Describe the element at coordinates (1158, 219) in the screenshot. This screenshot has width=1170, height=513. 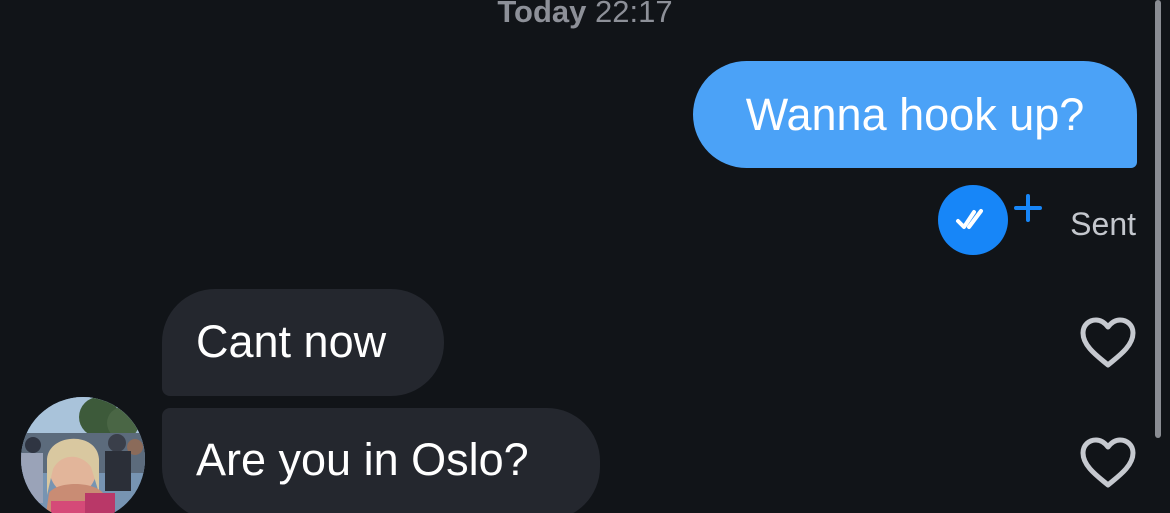
I see `scrollbar` at that location.